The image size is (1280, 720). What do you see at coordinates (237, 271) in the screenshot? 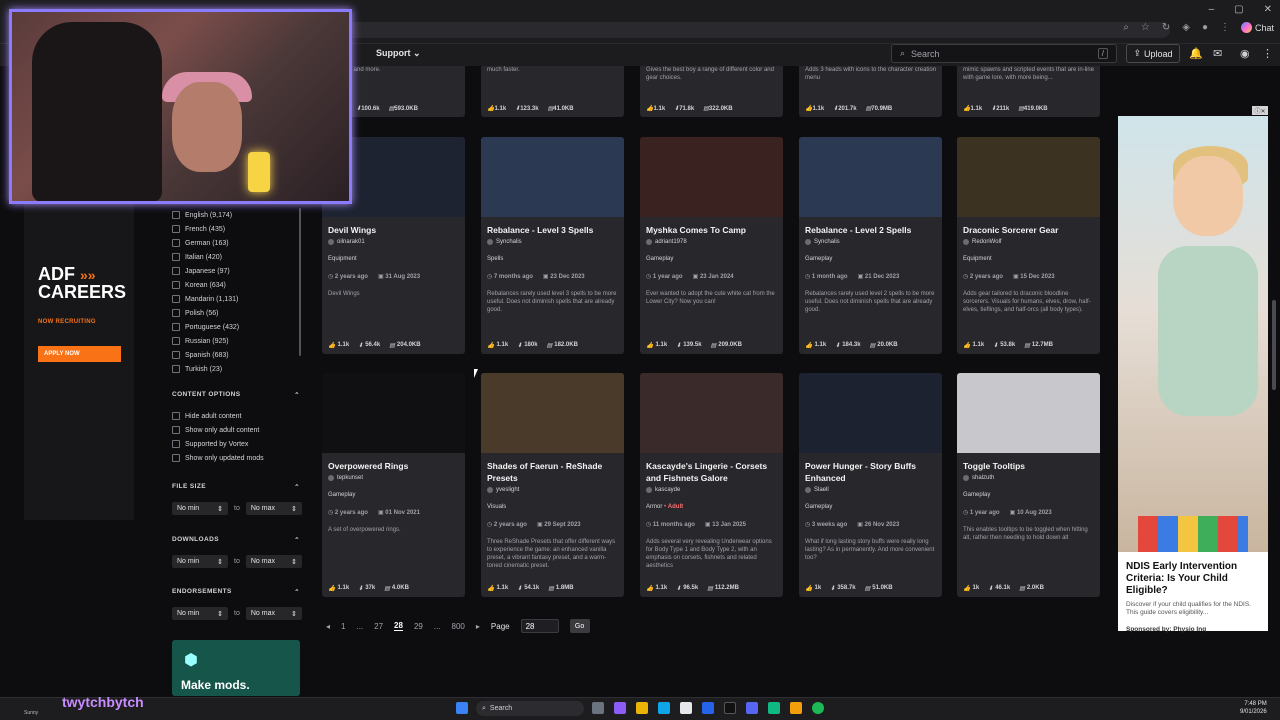
I see `language-option: Japanese (97)` at bounding box center [237, 271].